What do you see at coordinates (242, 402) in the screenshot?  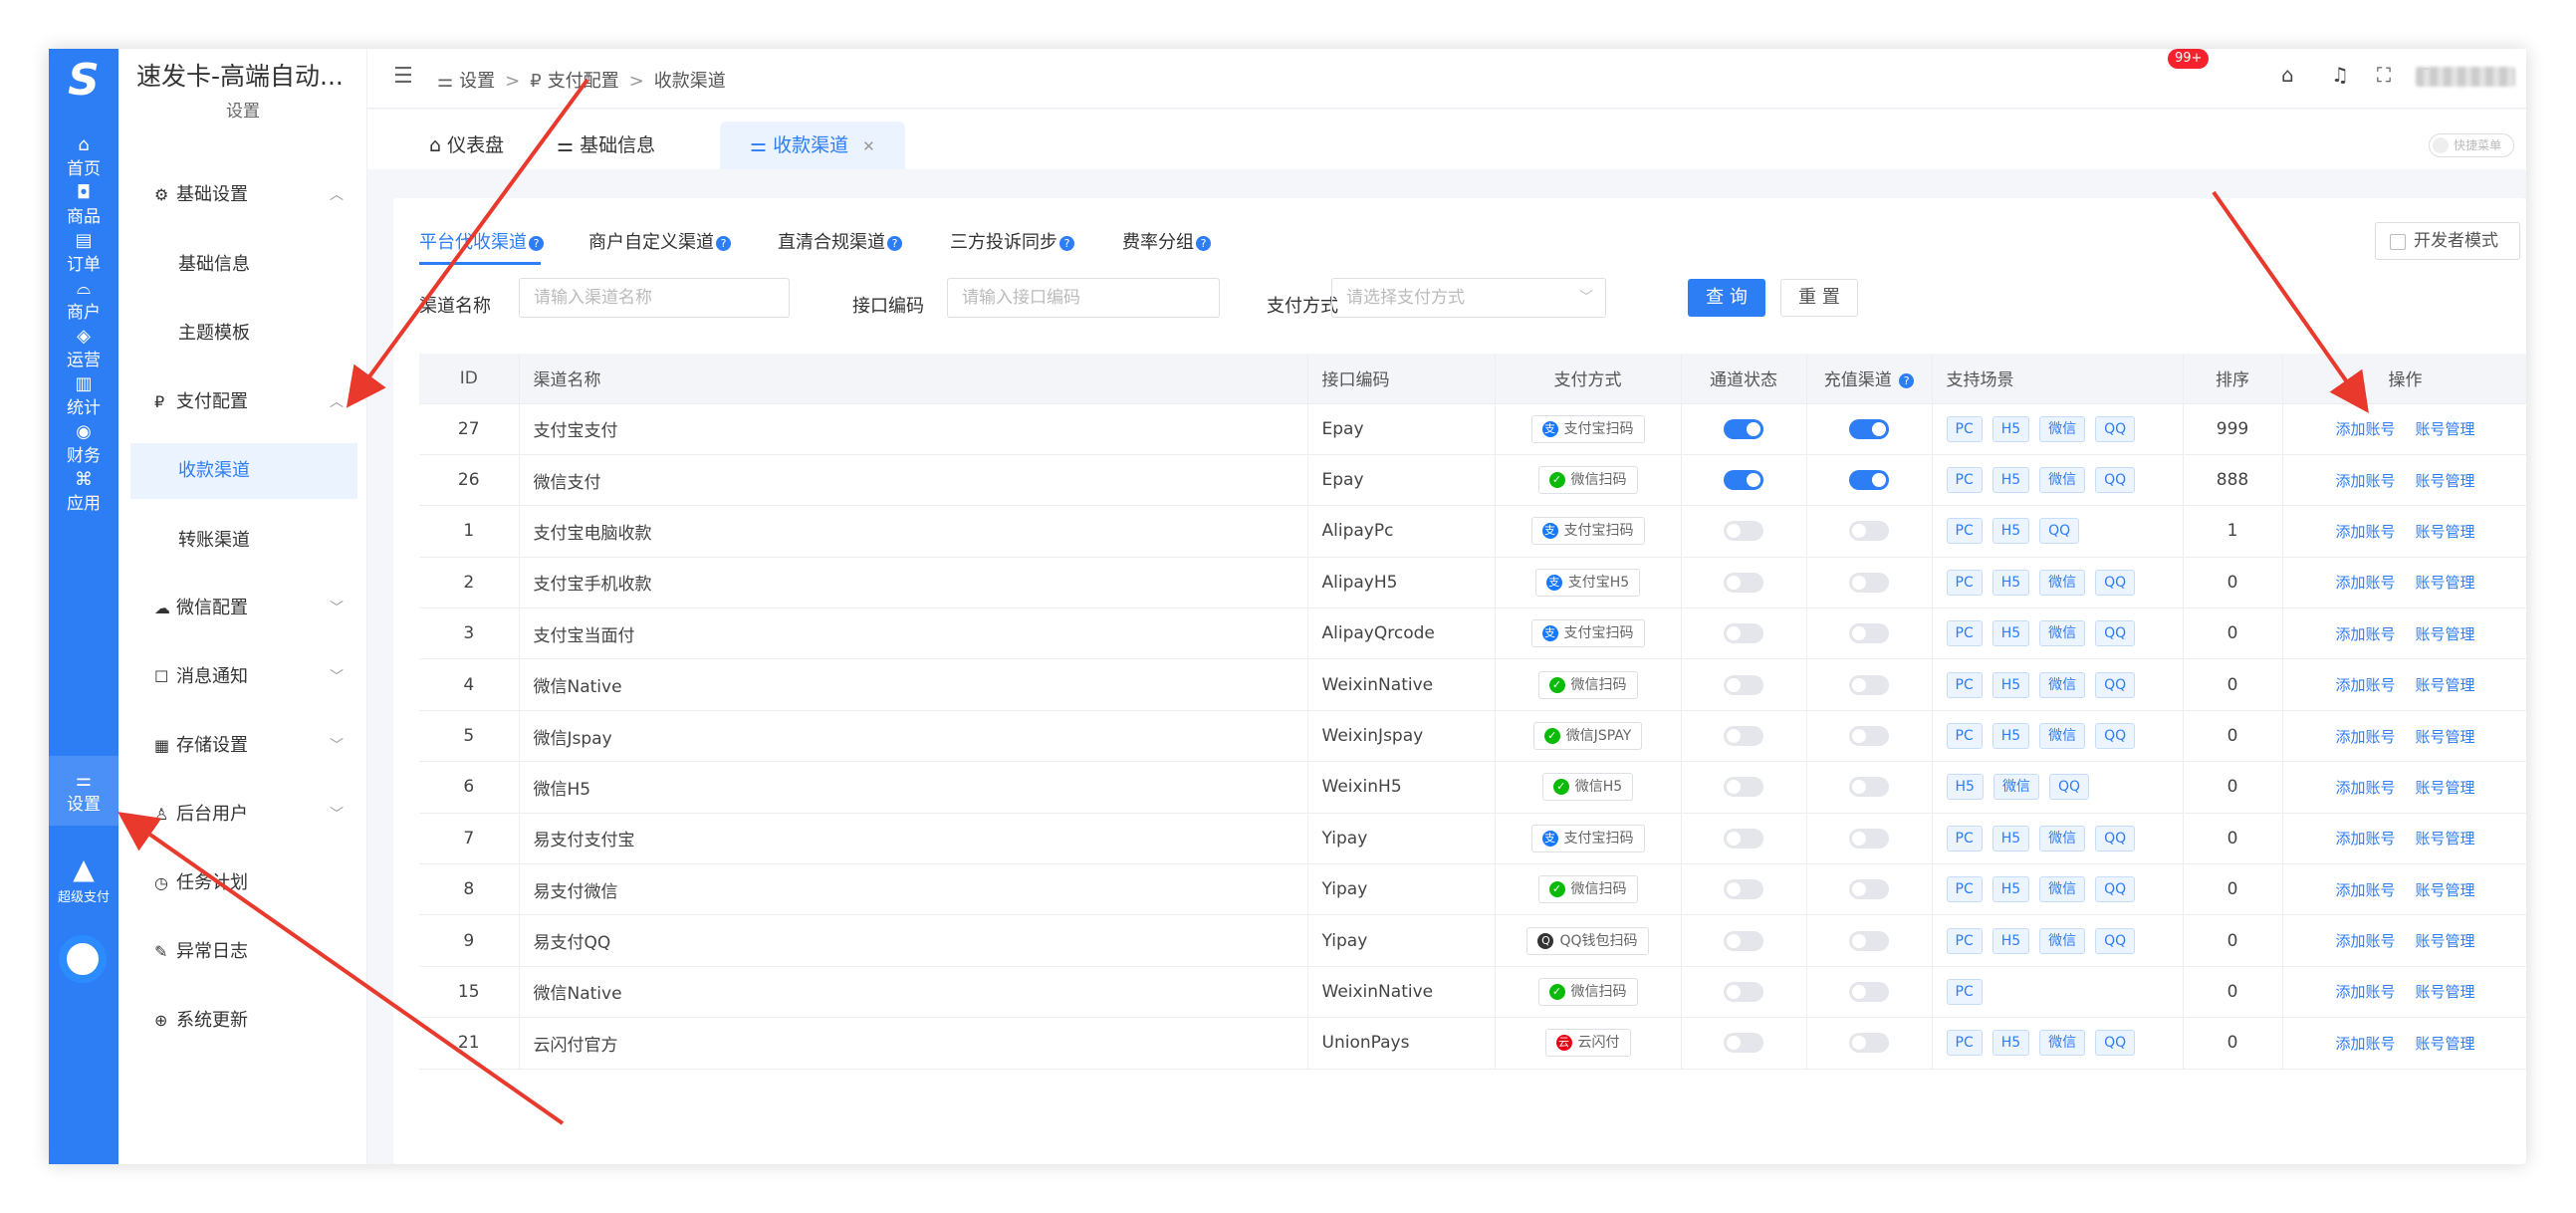 I see `menu-payment-config: ₽ 支付配置 ︿` at bounding box center [242, 402].